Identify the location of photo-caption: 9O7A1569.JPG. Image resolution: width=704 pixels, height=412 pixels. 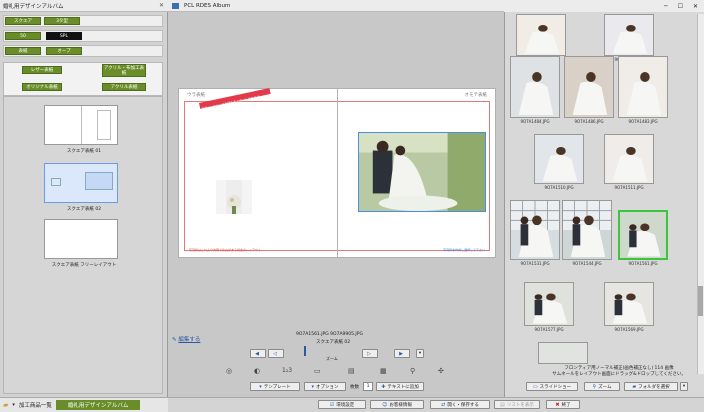
(629, 329).